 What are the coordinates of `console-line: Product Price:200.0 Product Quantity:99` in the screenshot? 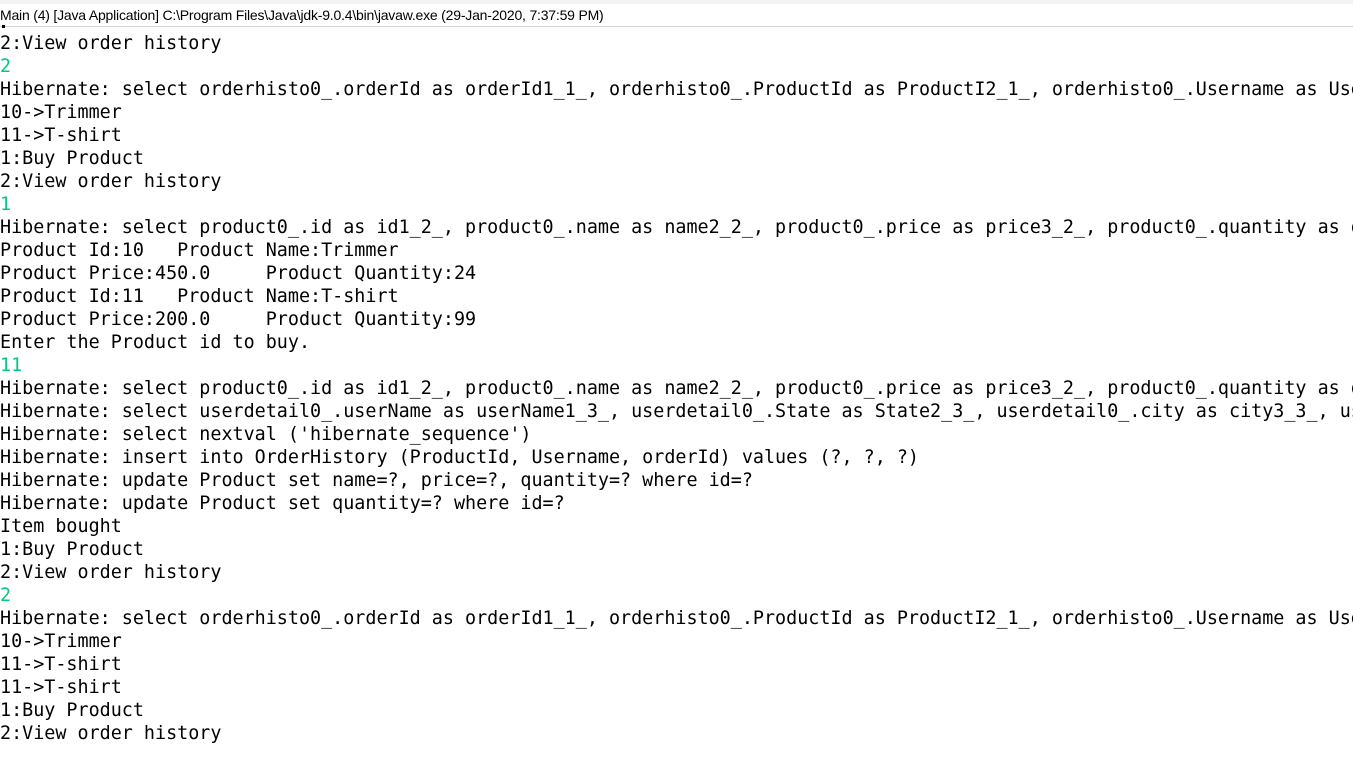 It's located at (238, 319).